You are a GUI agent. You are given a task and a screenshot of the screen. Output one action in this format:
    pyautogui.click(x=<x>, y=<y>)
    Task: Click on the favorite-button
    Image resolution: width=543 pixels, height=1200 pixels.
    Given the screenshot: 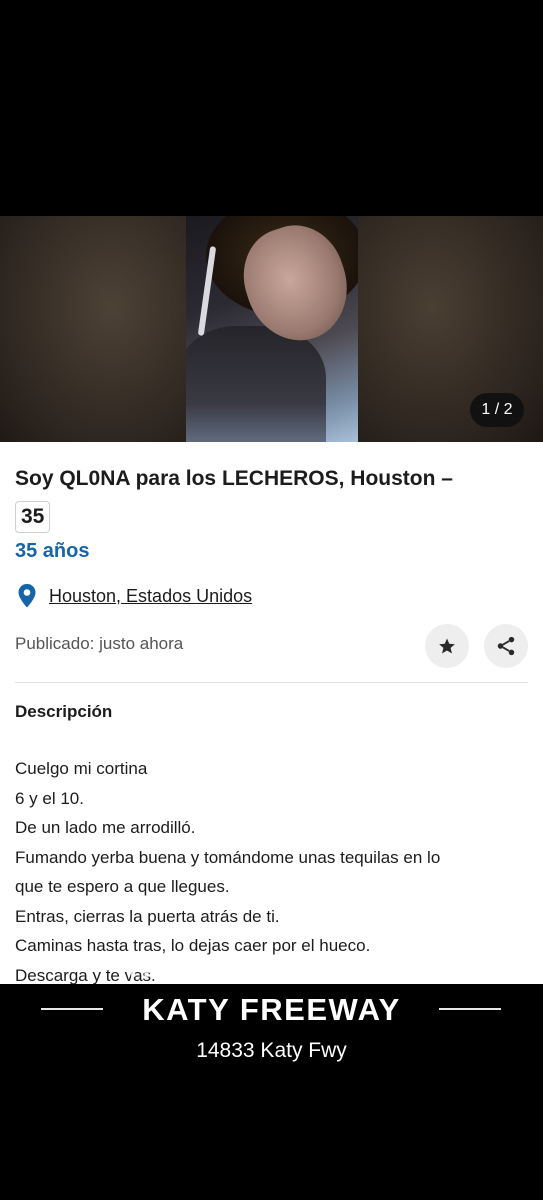 What is the action you would take?
    pyautogui.click(x=447, y=646)
    